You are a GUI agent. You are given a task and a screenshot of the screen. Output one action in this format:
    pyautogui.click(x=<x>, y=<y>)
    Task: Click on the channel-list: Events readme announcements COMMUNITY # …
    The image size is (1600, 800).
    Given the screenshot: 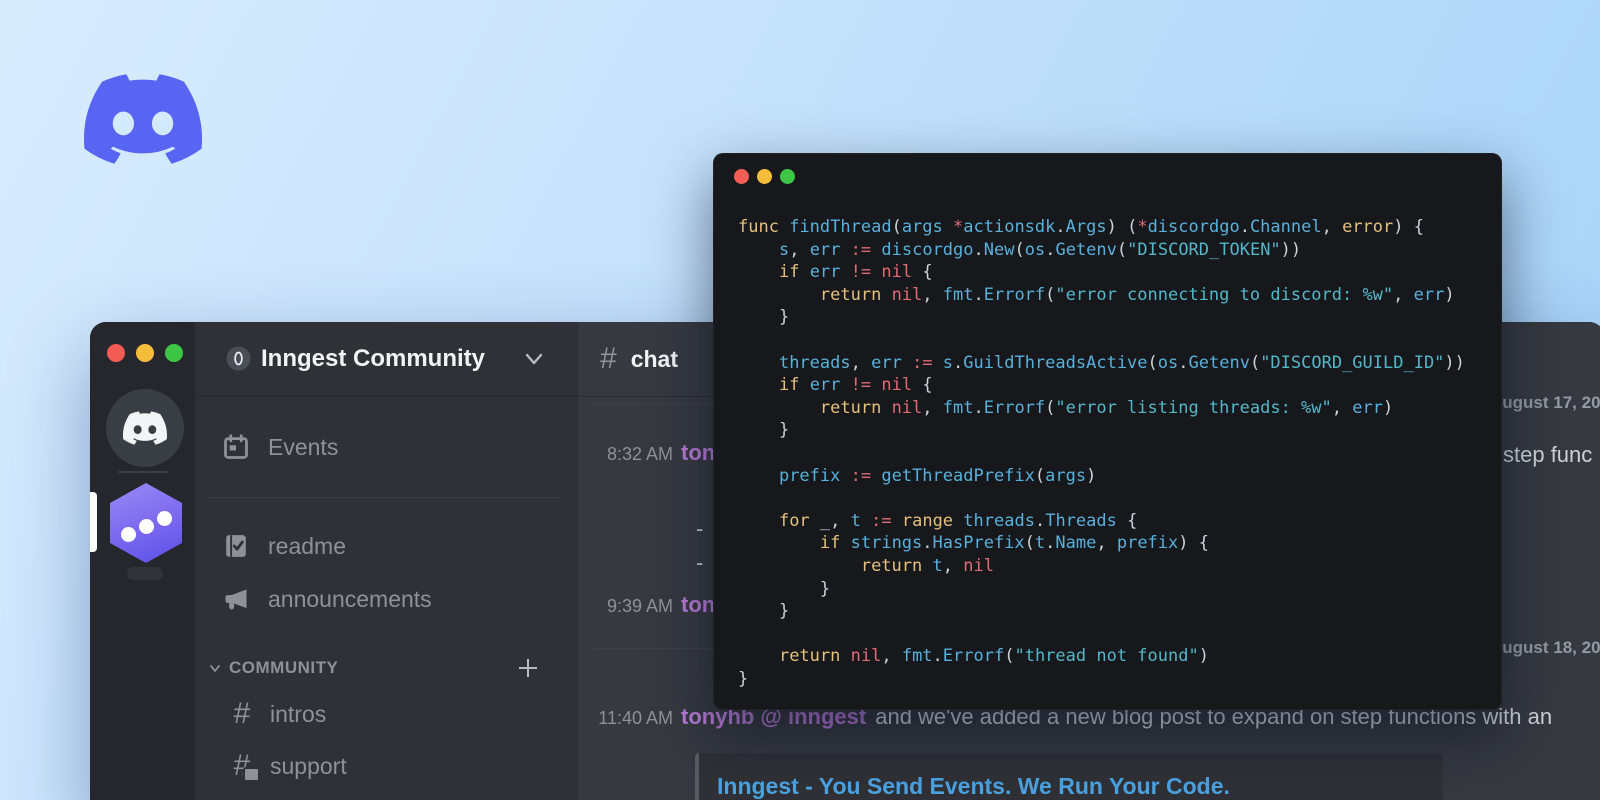 What is the action you would take?
    pyautogui.click(x=386, y=598)
    